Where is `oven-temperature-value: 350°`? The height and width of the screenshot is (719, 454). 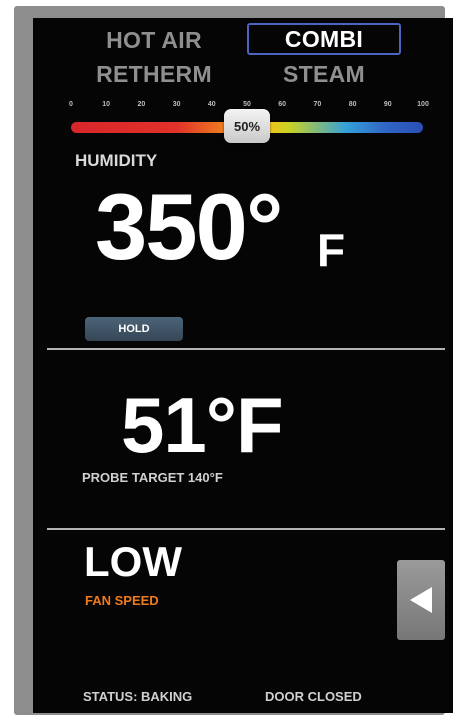 oven-temperature-value: 350° is located at coordinates (189, 226).